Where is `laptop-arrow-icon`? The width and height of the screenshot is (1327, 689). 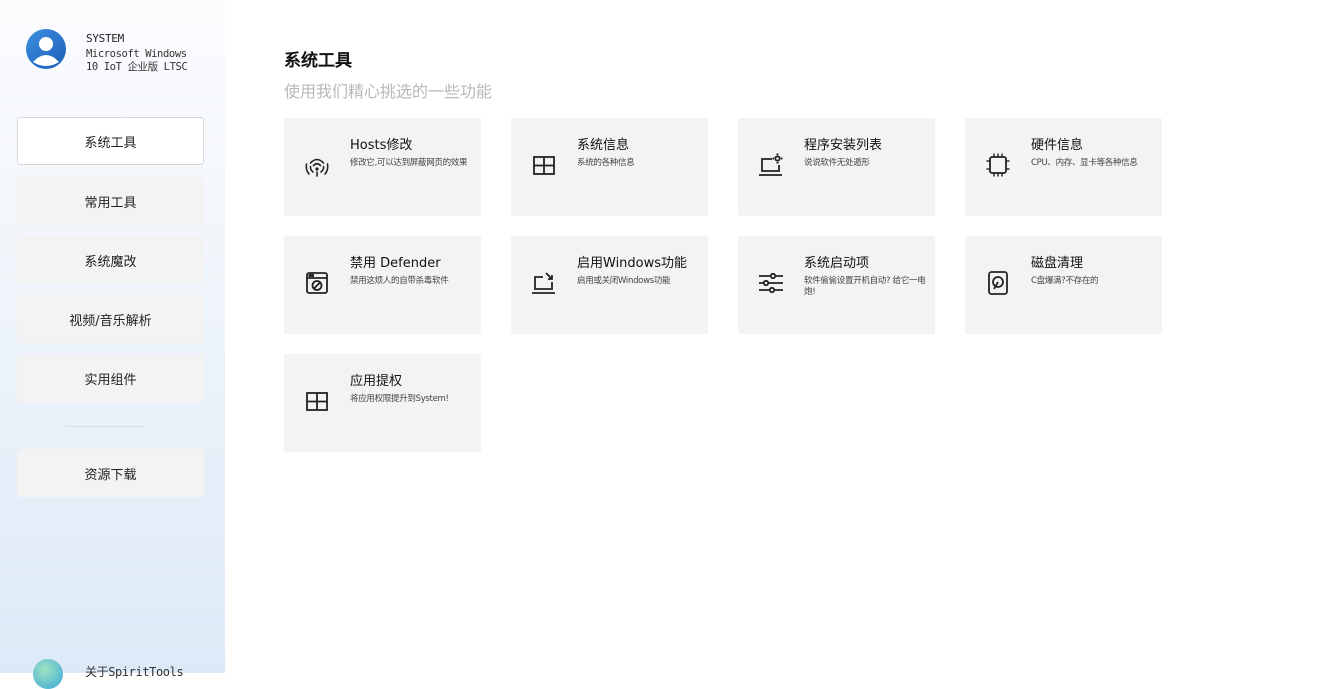 laptop-arrow-icon is located at coordinates (543, 283).